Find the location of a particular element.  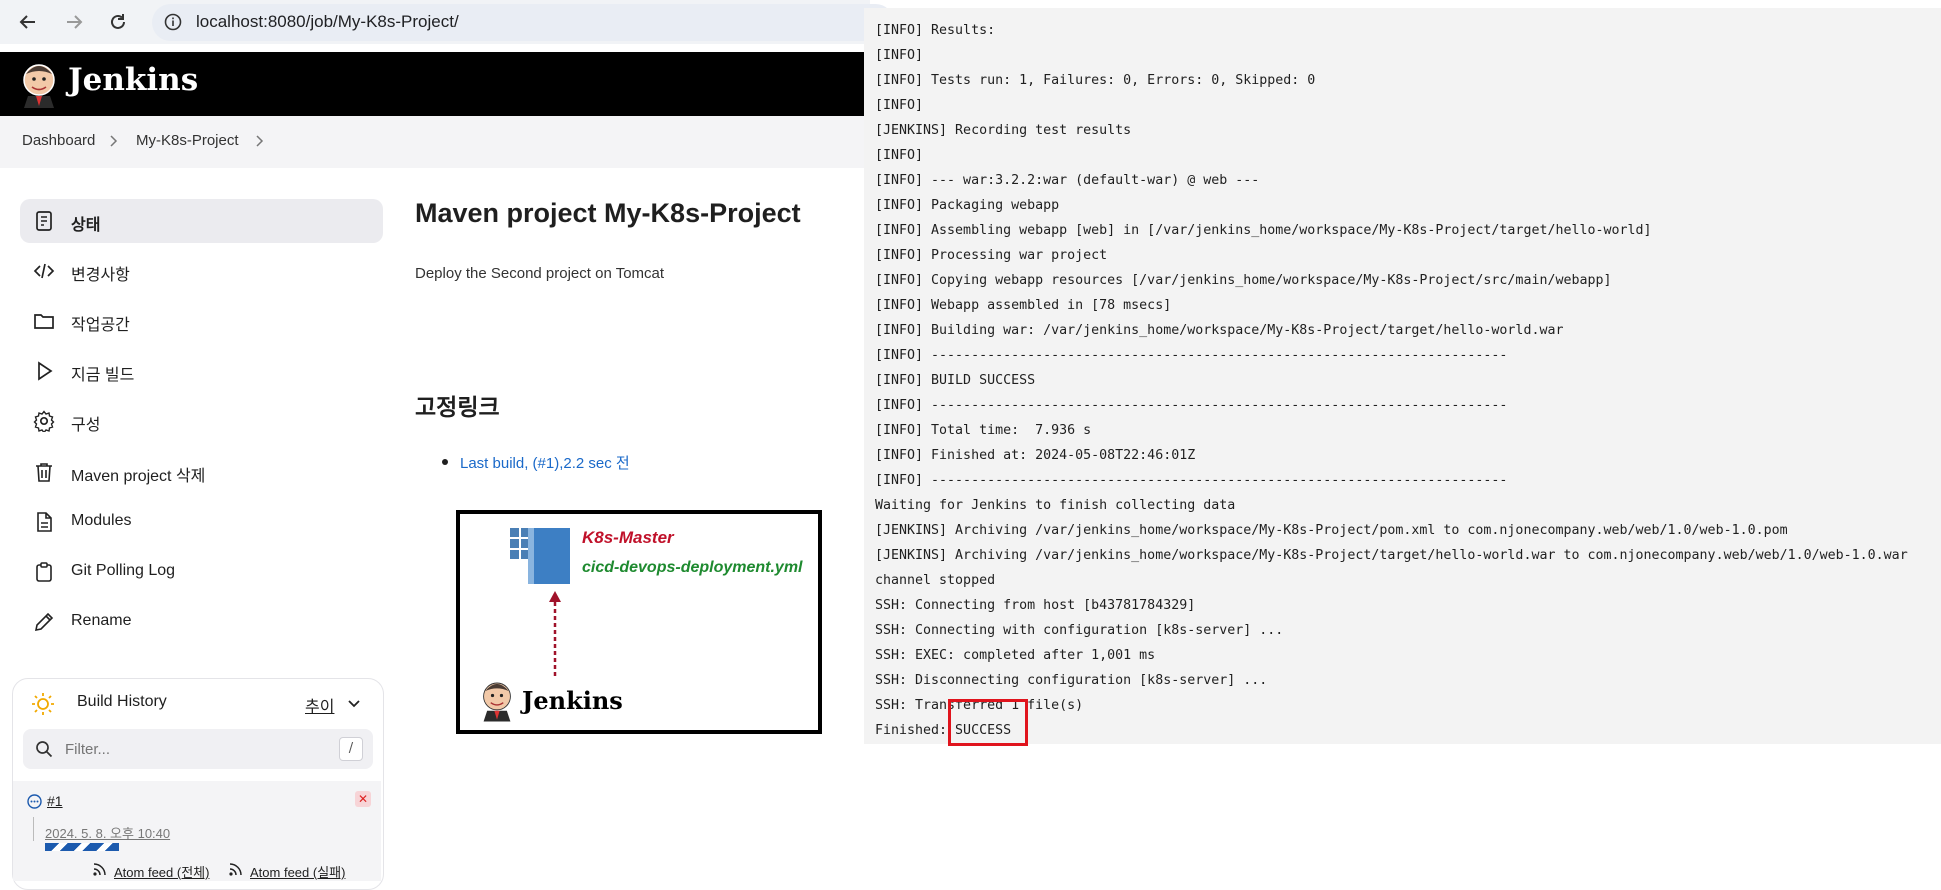

address-bar: localhost:8080/job/My-K8s-Project/ is located at coordinates (523, 22).